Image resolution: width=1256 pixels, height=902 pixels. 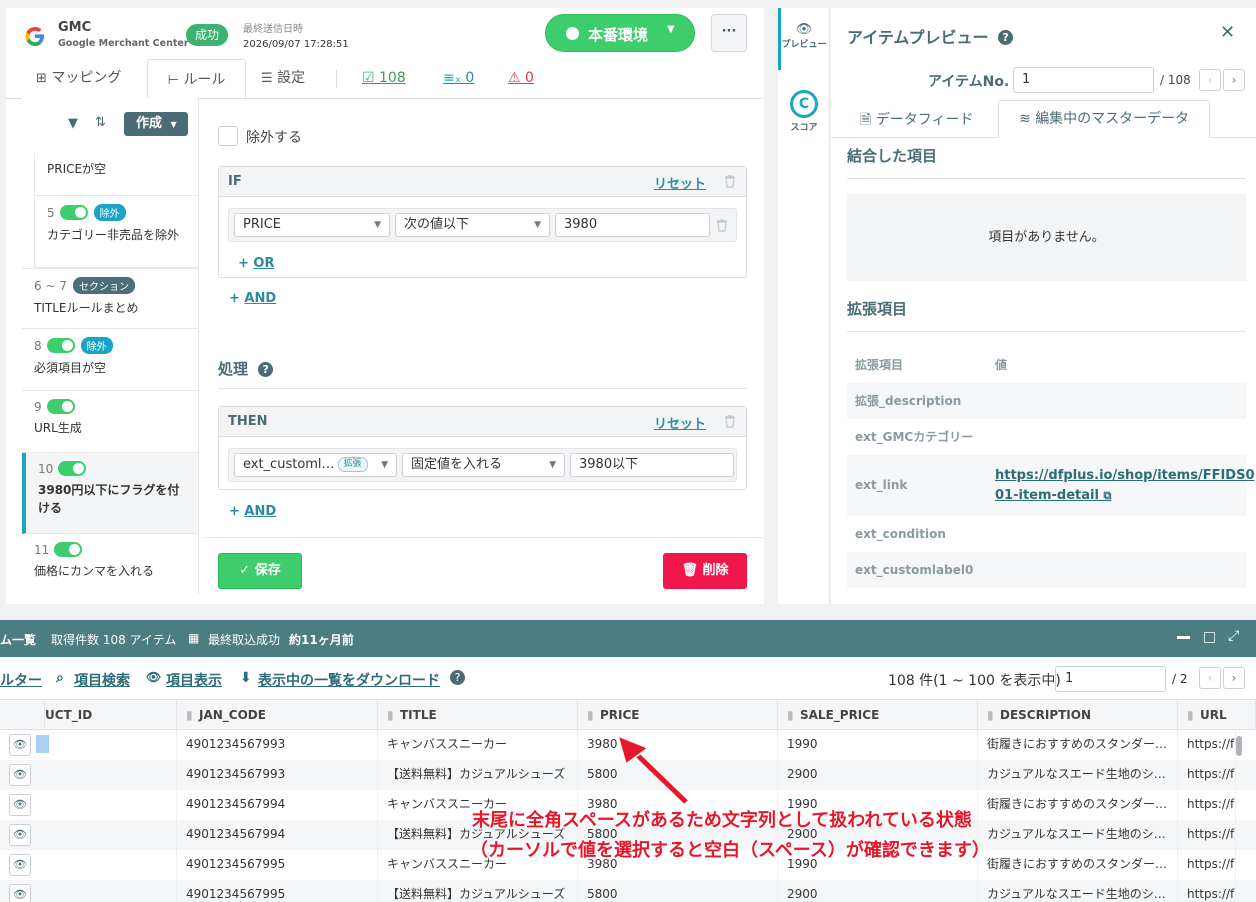 What do you see at coordinates (283, 78) in the screenshot?
I see `tab-settings: ☰ 設定` at bounding box center [283, 78].